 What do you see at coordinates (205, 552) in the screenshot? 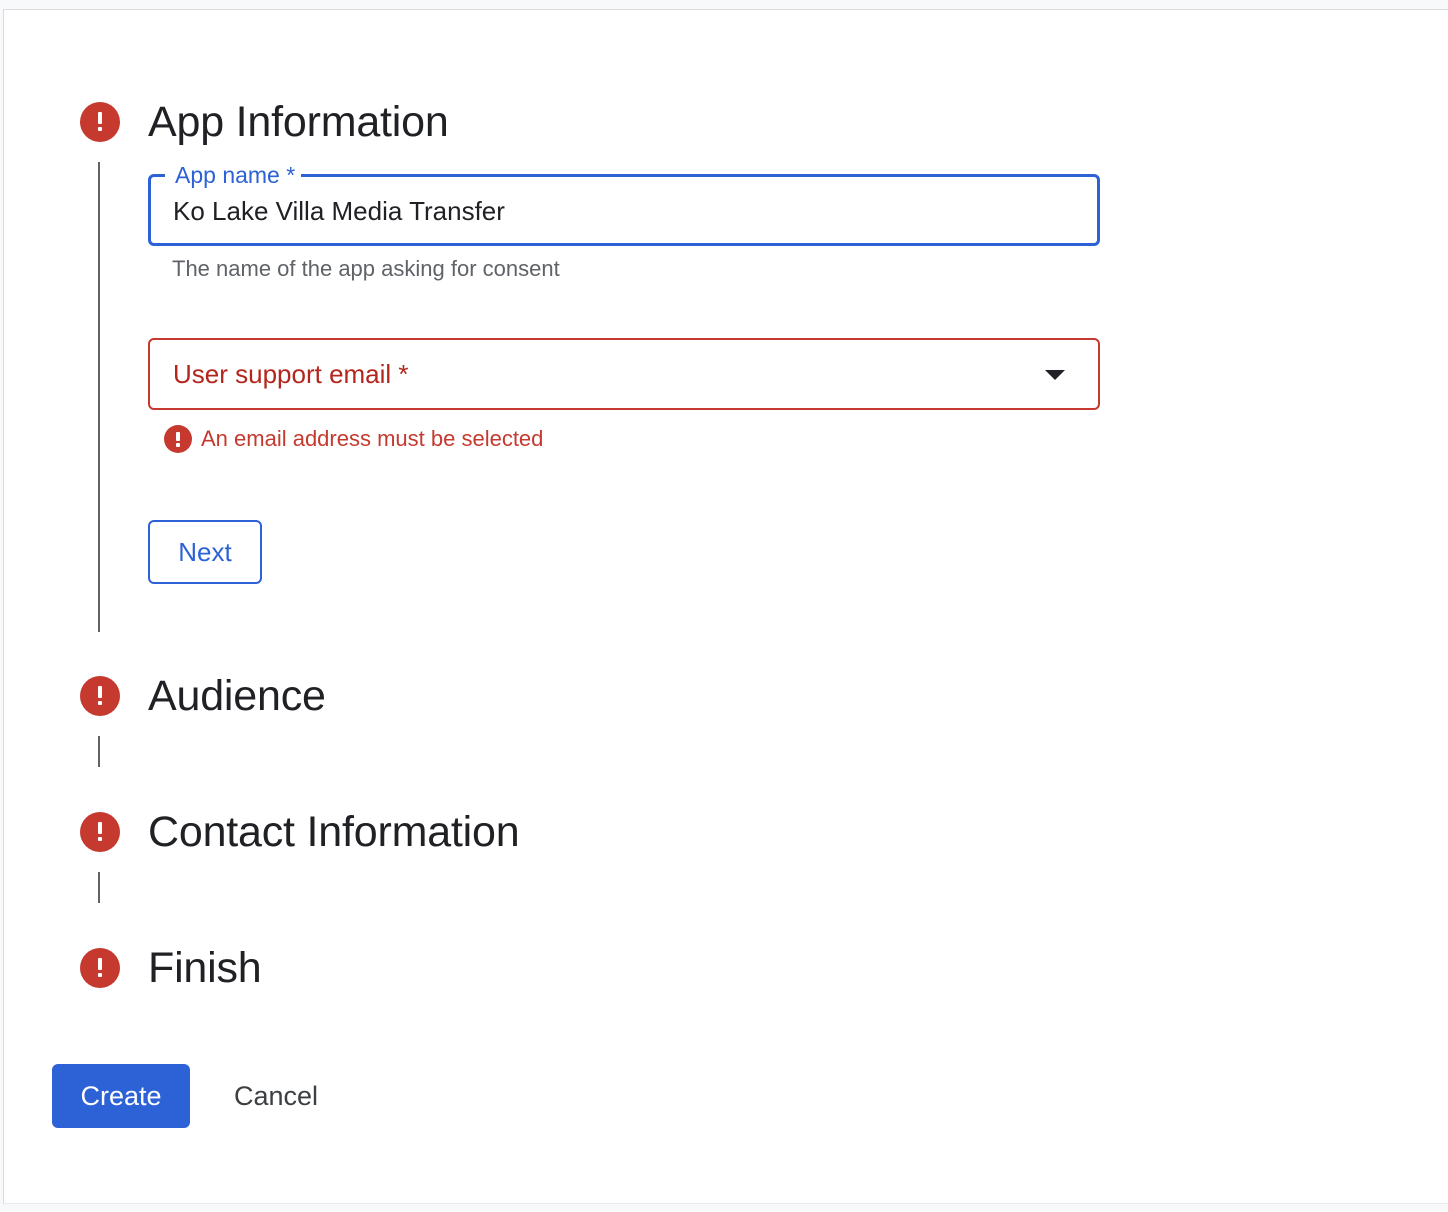
I see `next-button: Next` at bounding box center [205, 552].